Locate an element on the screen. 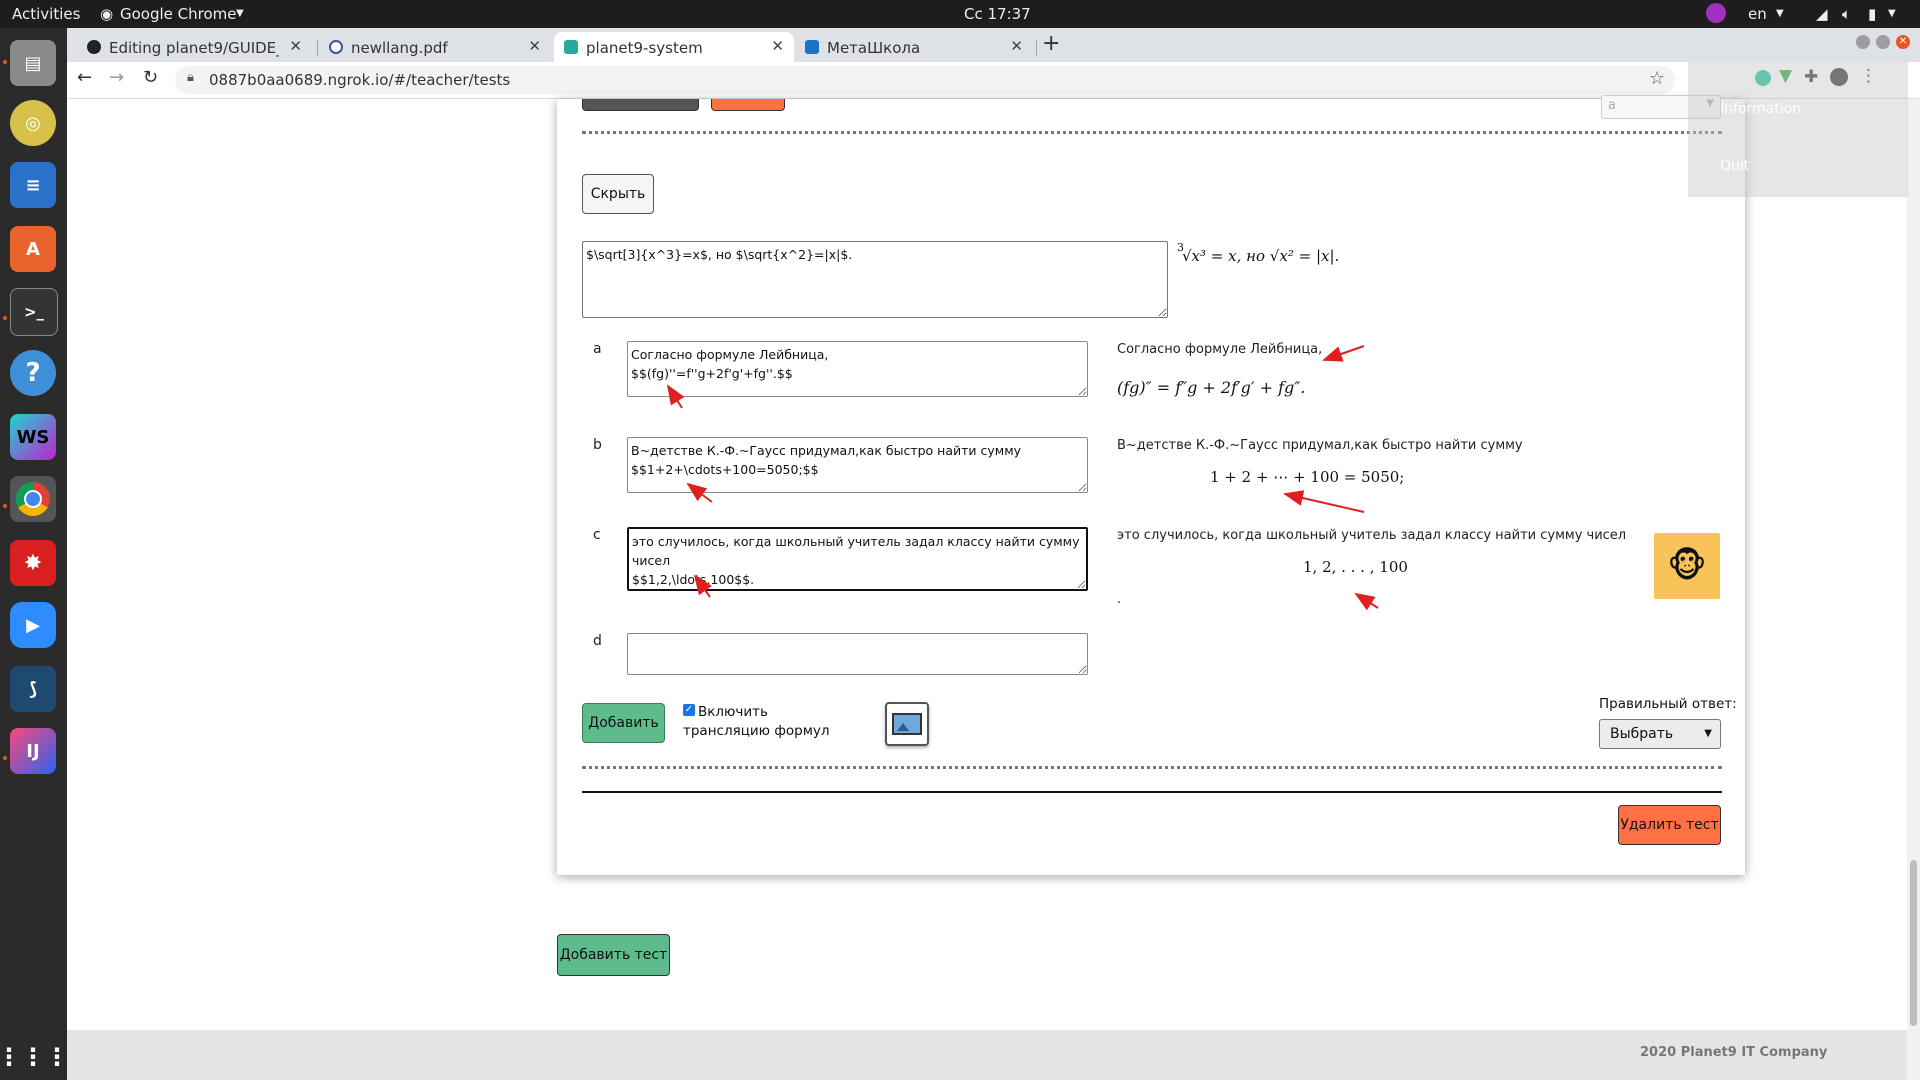  overlay-menu-information: Information is located at coordinates (1760, 109).